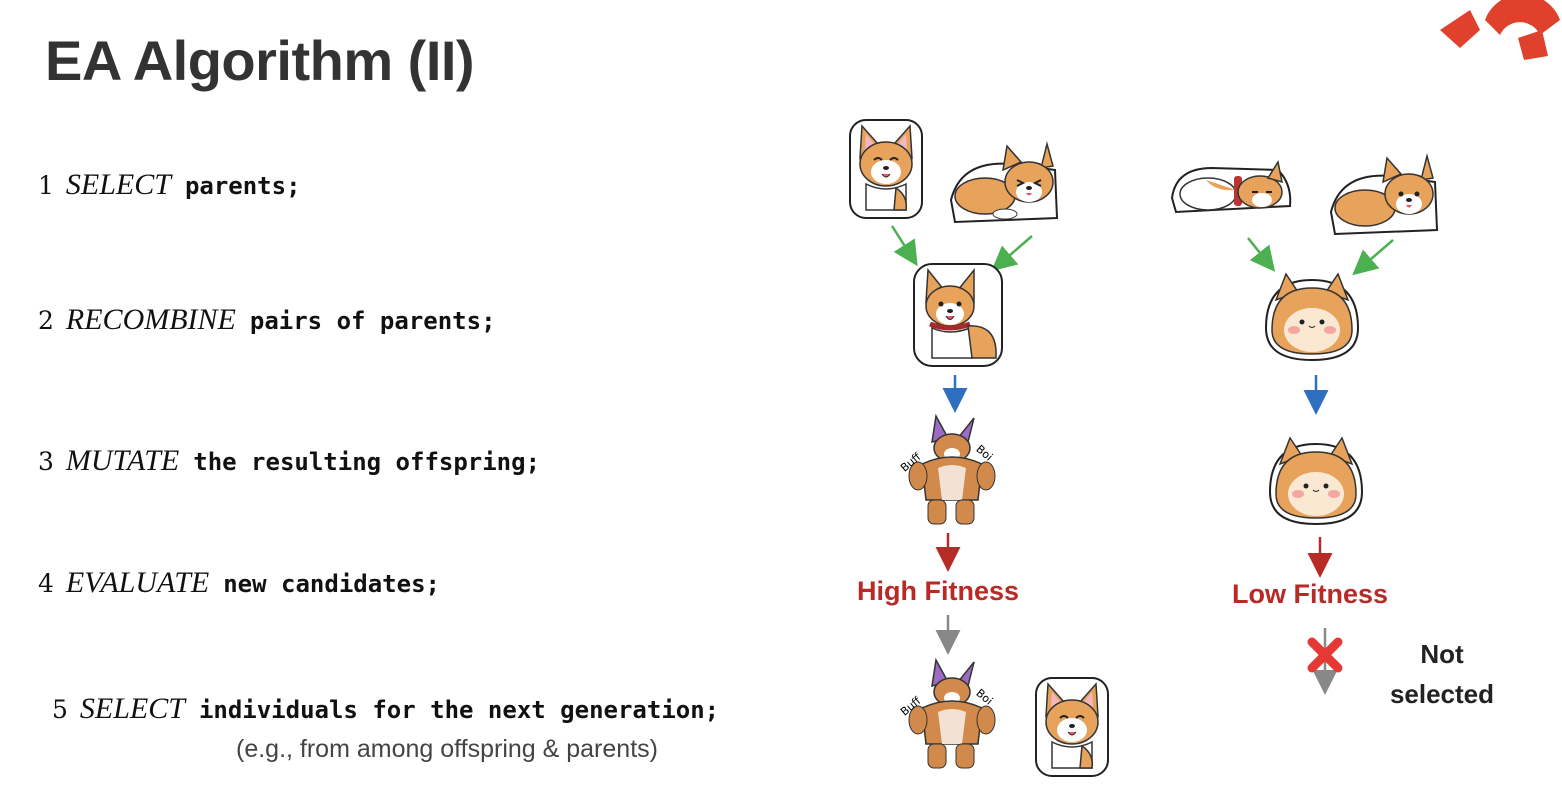 This screenshot has width=1562, height=790. I want to click on corgi-collar-icon, so click(958, 315).